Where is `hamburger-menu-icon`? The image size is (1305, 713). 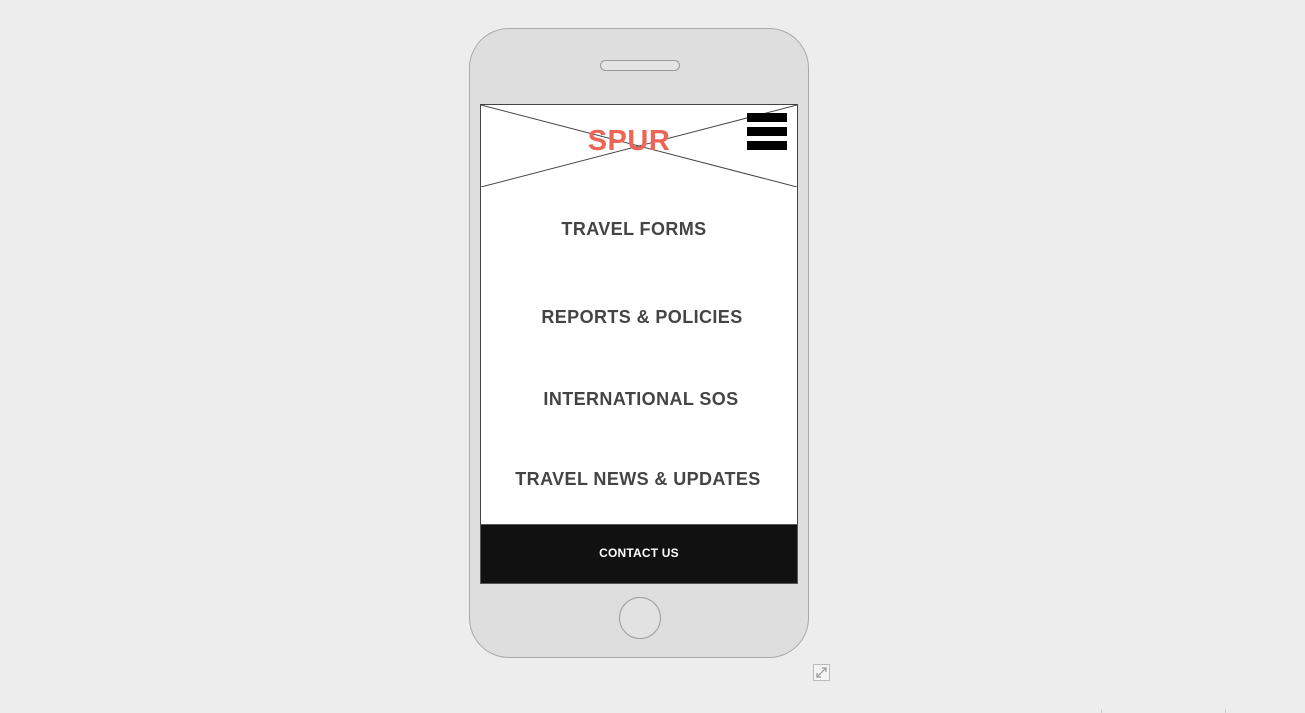 hamburger-menu-icon is located at coordinates (767, 131).